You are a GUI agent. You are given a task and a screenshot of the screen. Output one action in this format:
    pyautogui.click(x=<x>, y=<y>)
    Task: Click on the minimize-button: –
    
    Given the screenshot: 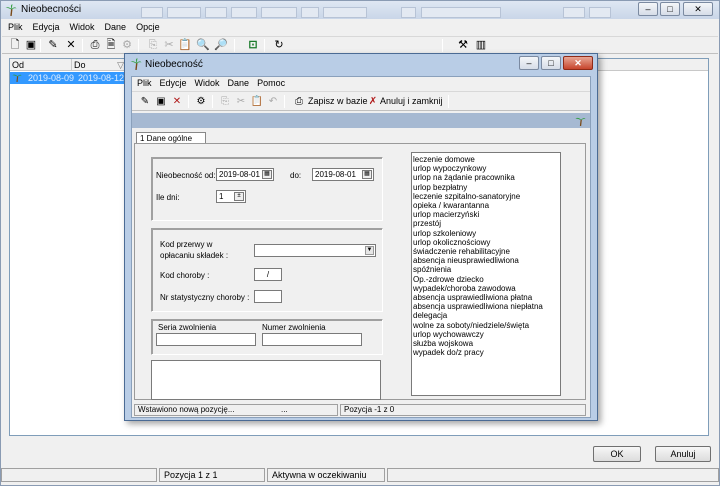 What is the action you would take?
    pyautogui.click(x=648, y=9)
    